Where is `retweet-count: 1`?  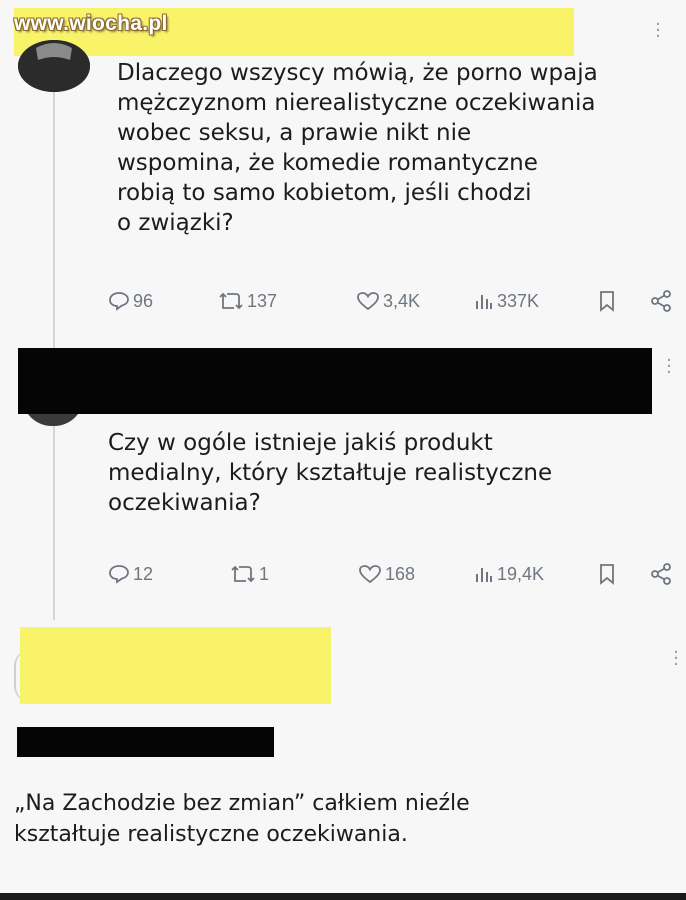
retweet-count: 1 is located at coordinates (264, 573).